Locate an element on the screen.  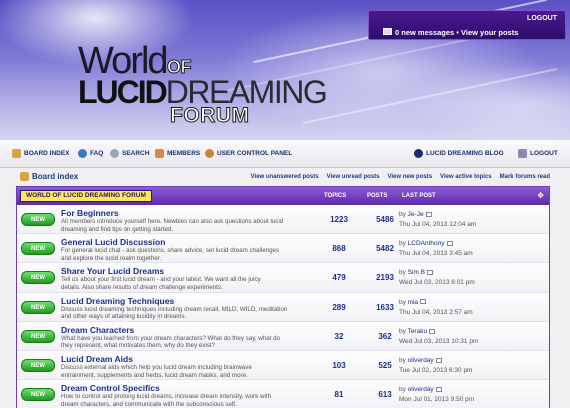
last-post-author: by mia is located at coordinates (413, 302).